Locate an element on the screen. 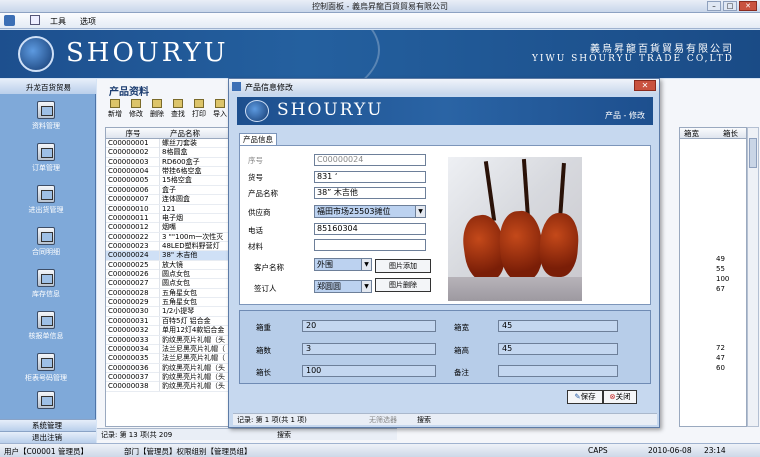  new-button: 新增 is located at coordinates (115, 109).